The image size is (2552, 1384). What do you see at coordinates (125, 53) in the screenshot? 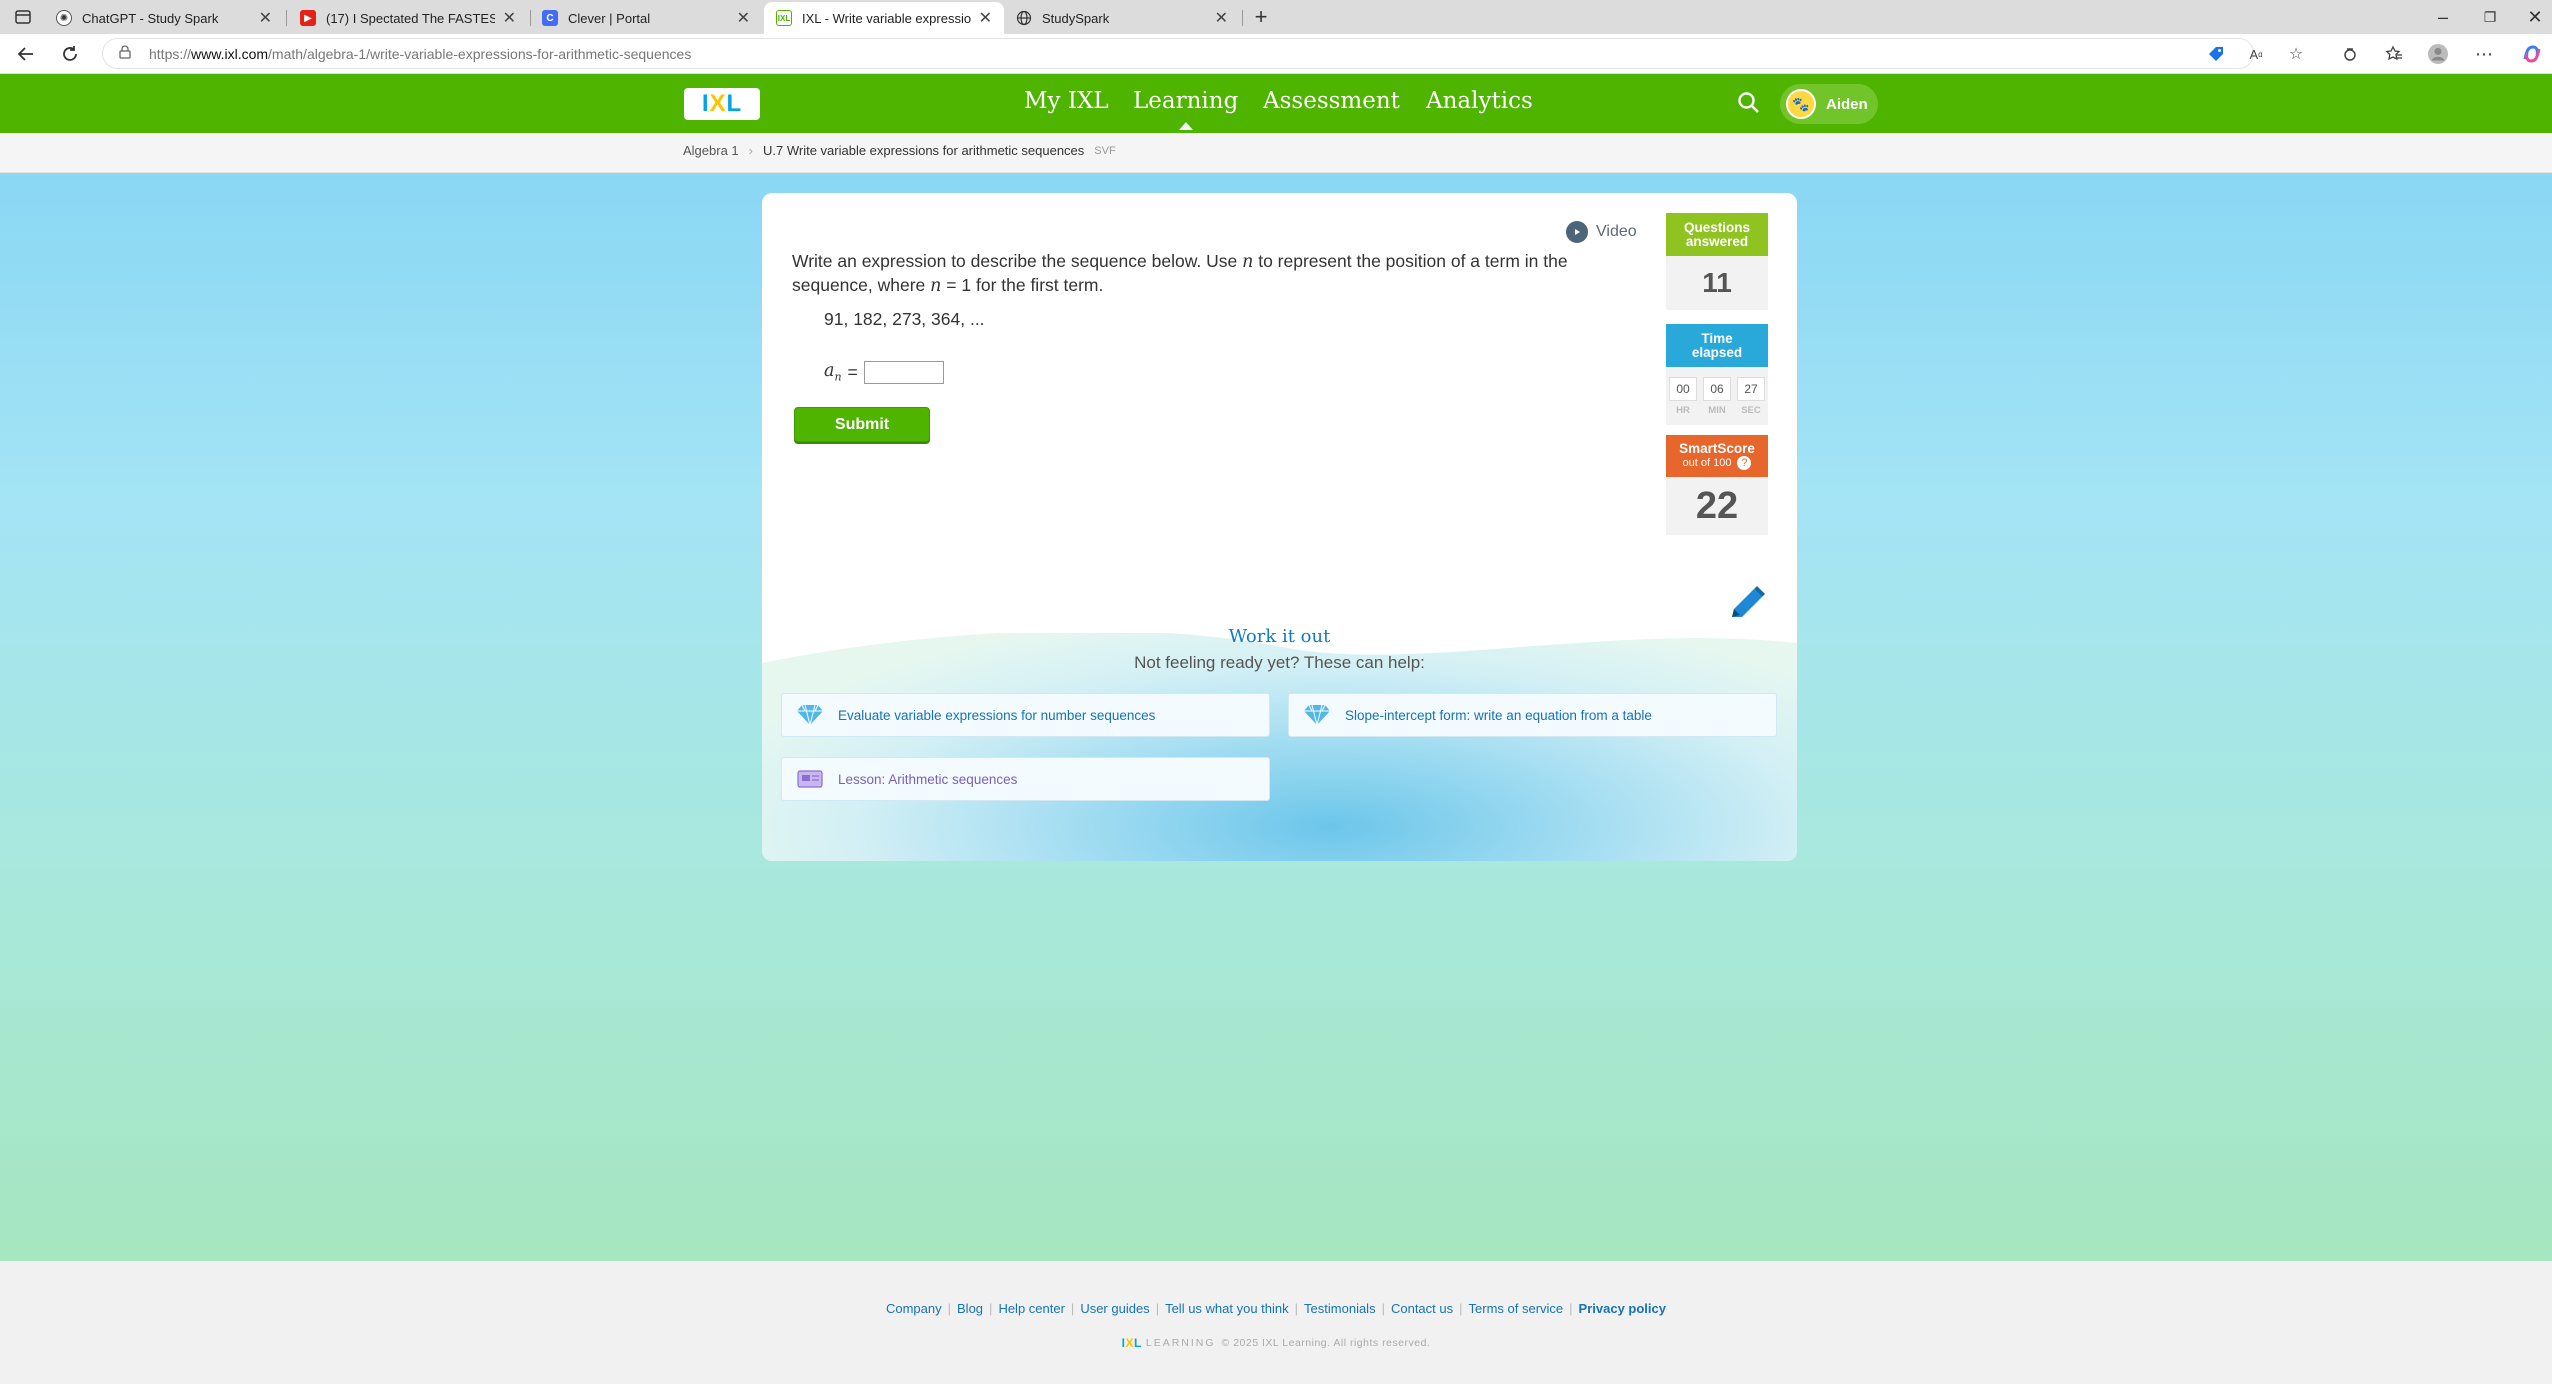
I see `lock-icon` at bounding box center [125, 53].